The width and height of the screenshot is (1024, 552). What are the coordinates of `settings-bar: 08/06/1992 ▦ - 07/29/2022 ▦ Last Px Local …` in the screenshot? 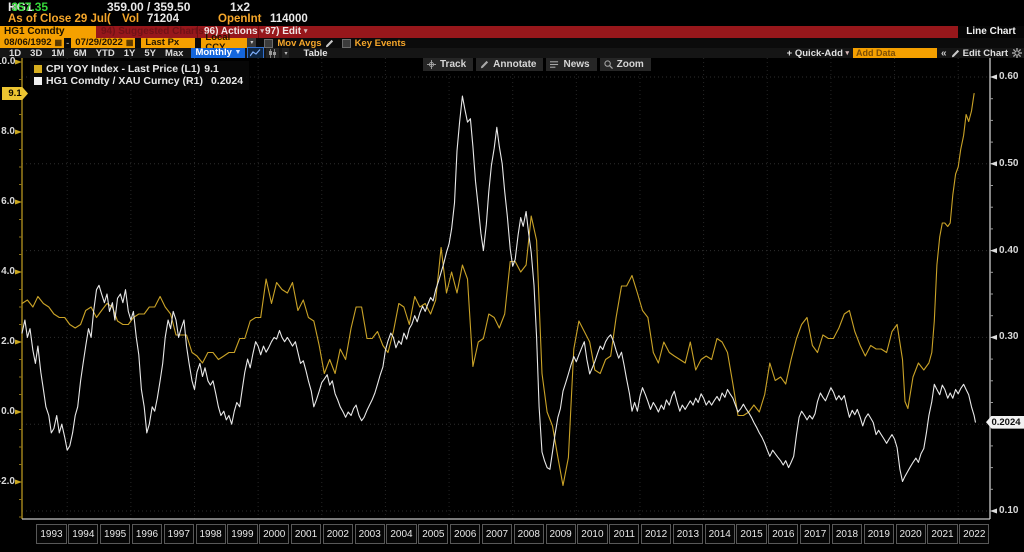 It's located at (512, 43).